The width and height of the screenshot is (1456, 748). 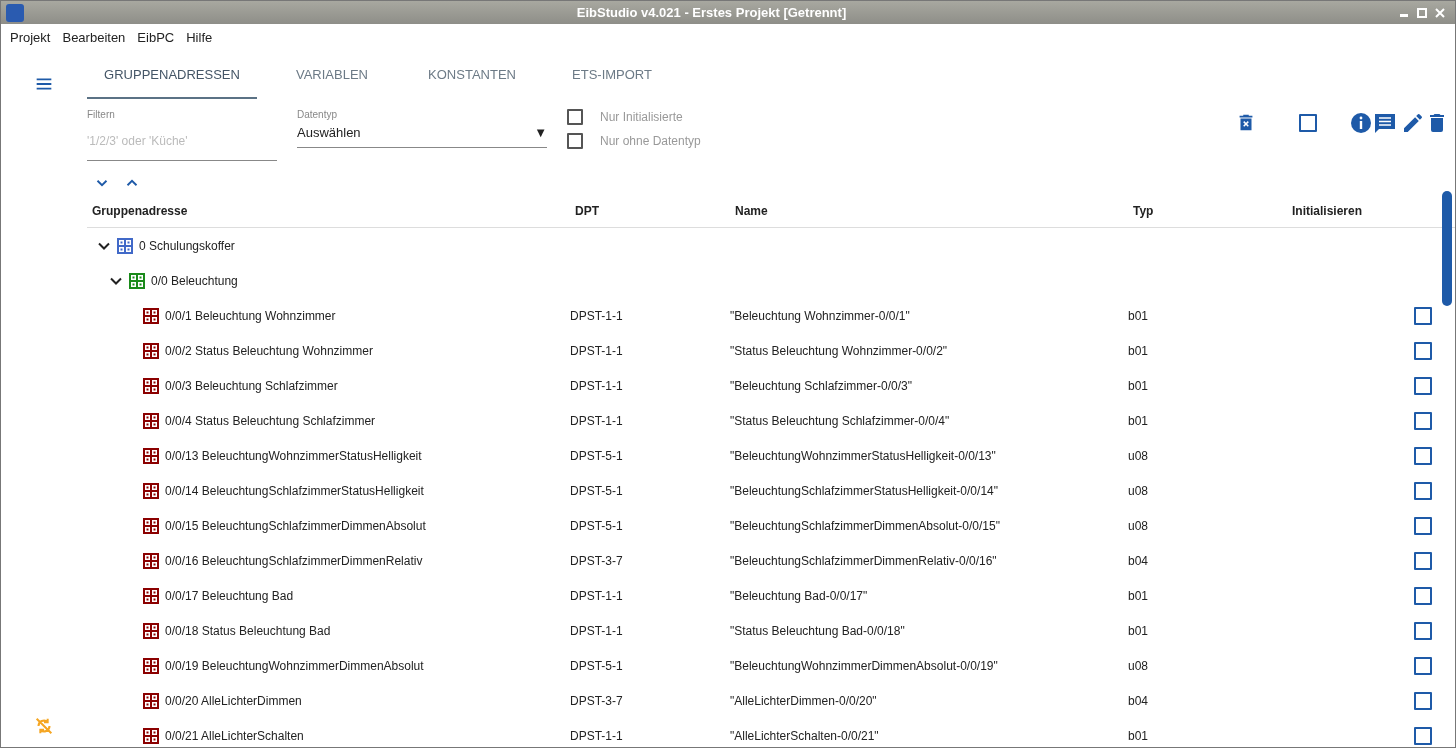 I want to click on group-address-label: 0/0/17 Beleuchtung Bad, so click(x=229, y=595).